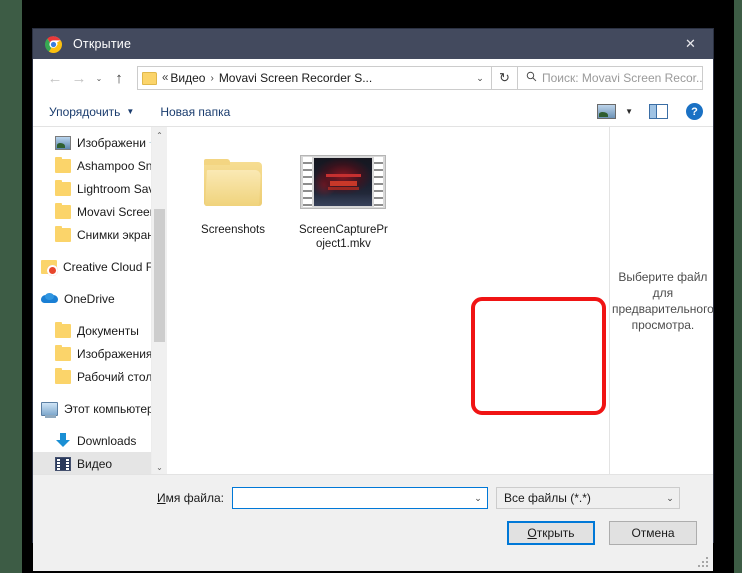 The width and height of the screenshot is (742, 573). I want to click on organize-button: Упорядочить ▼, so click(91, 112).